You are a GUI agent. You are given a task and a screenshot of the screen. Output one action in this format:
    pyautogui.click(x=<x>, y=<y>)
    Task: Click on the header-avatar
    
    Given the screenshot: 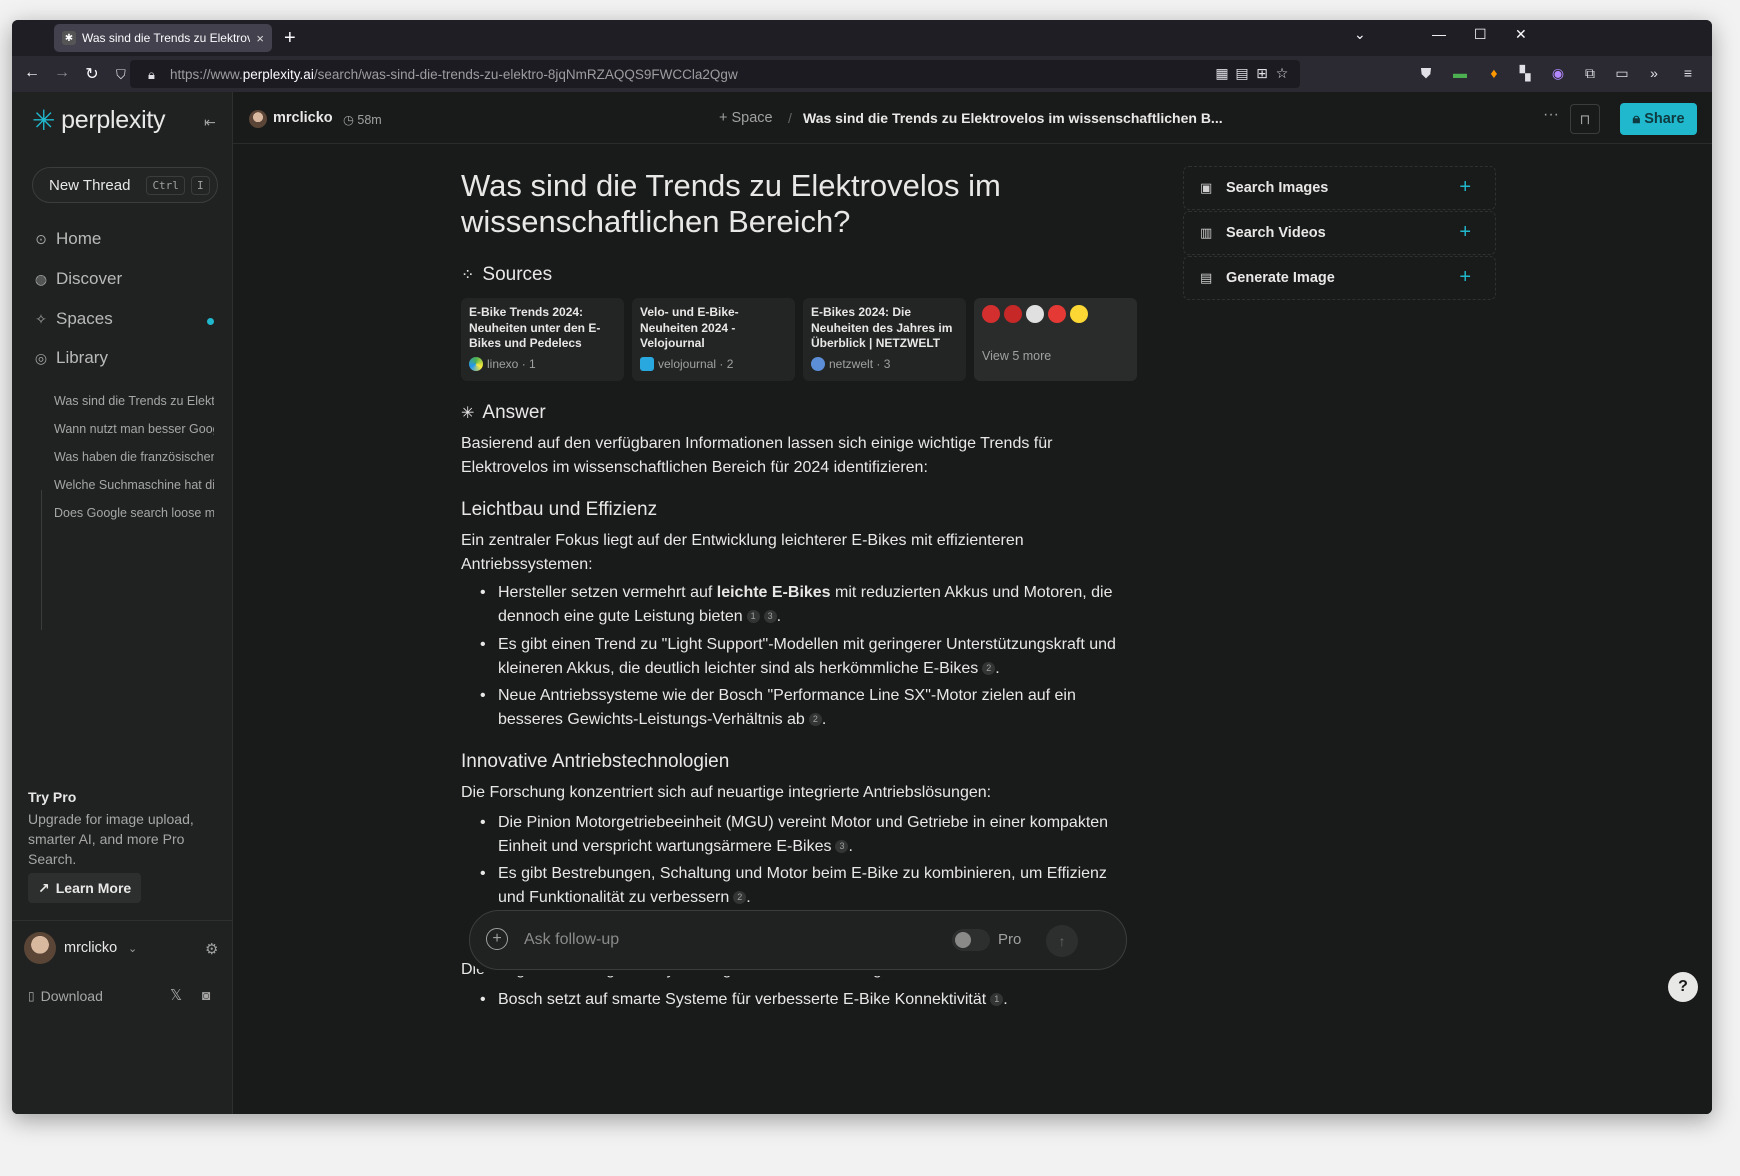 What is the action you would take?
    pyautogui.click(x=258, y=119)
    